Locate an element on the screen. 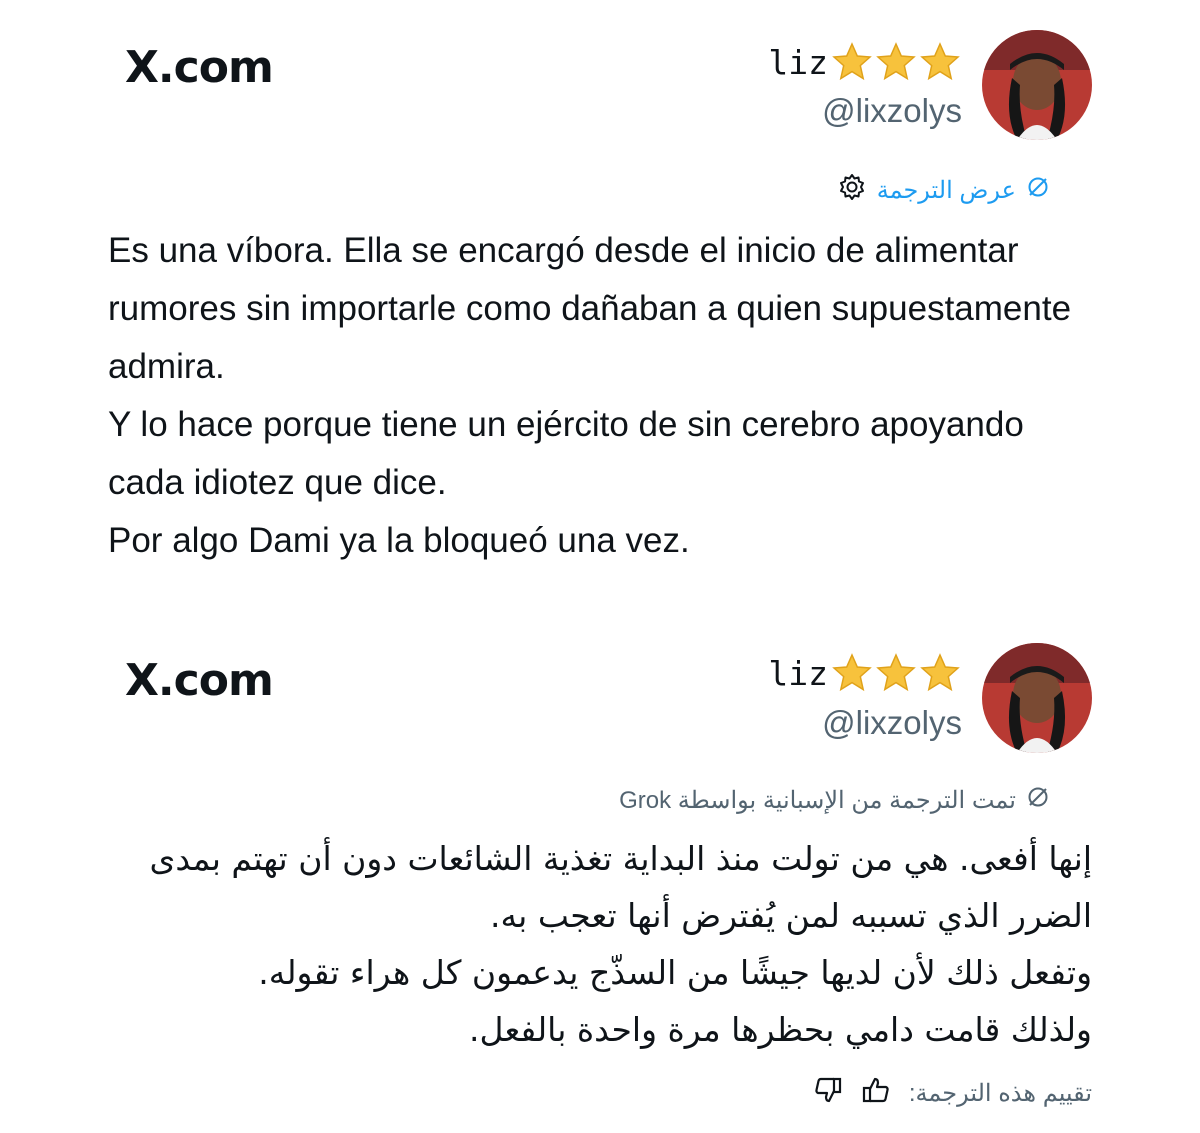 The height and width of the screenshot is (1133, 1200). rate-translation-label: تقييم هذه الترجمة: is located at coordinates (1000, 1093).